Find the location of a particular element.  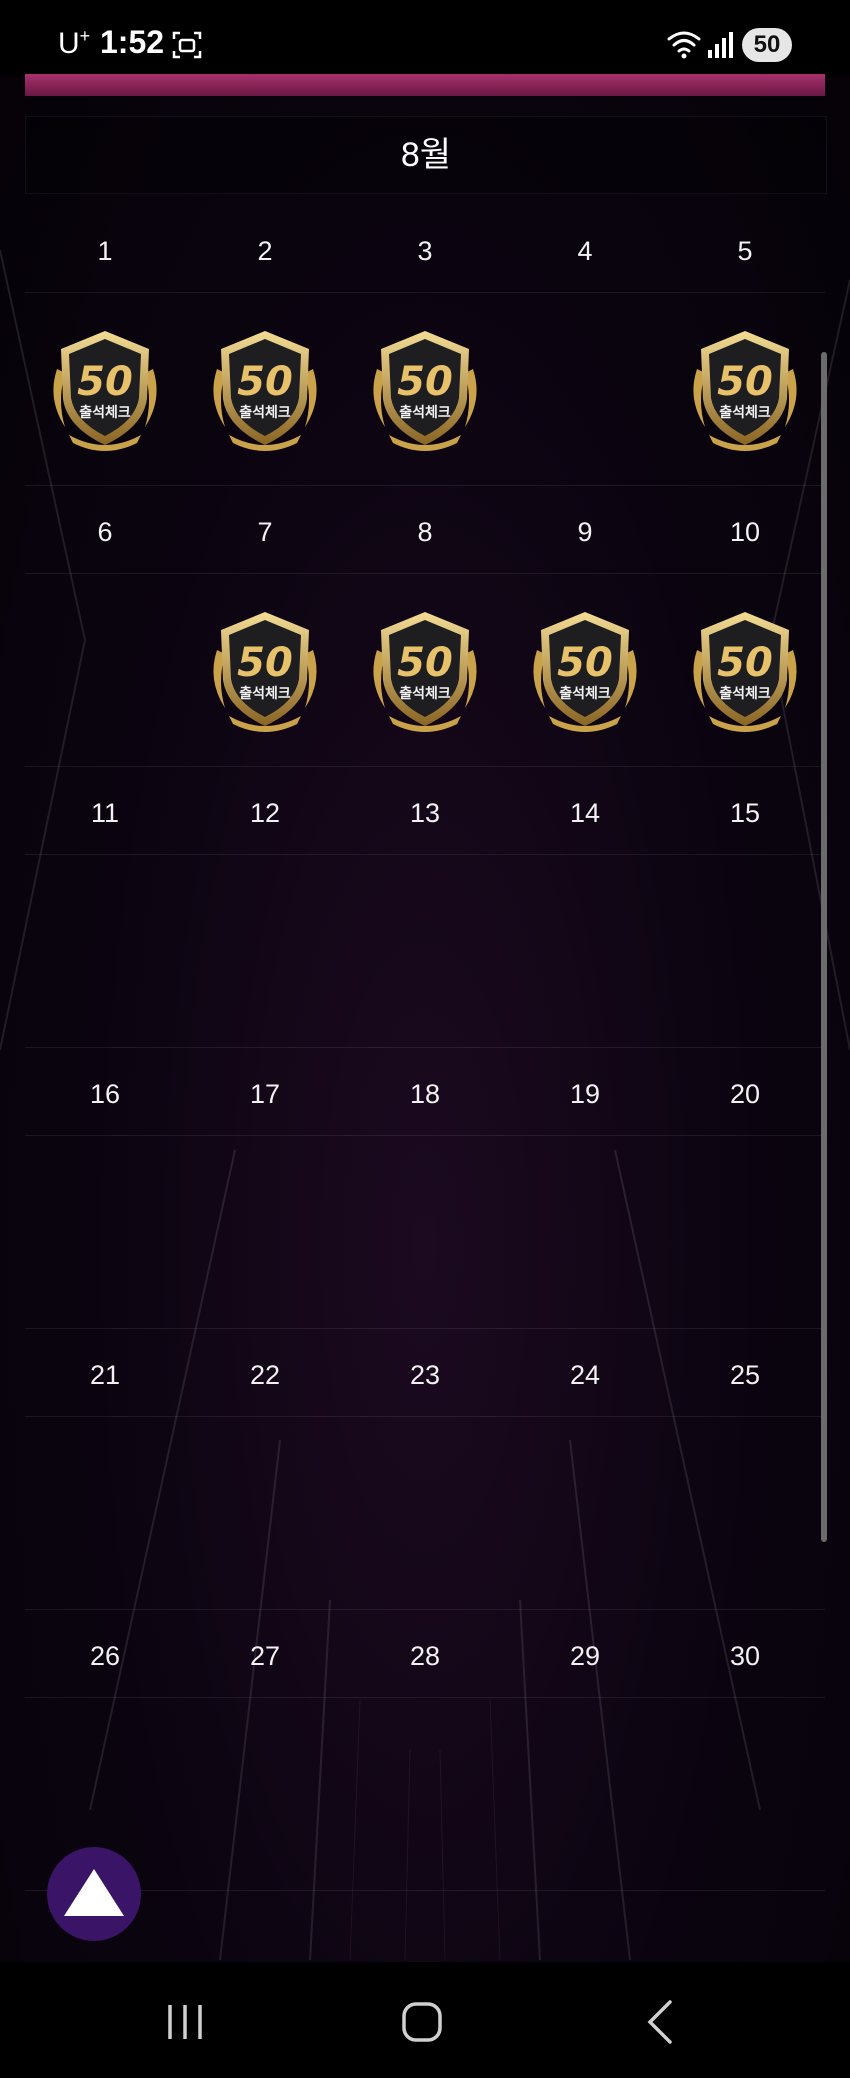

calendar-day-number: 20 is located at coordinates (745, 1094).